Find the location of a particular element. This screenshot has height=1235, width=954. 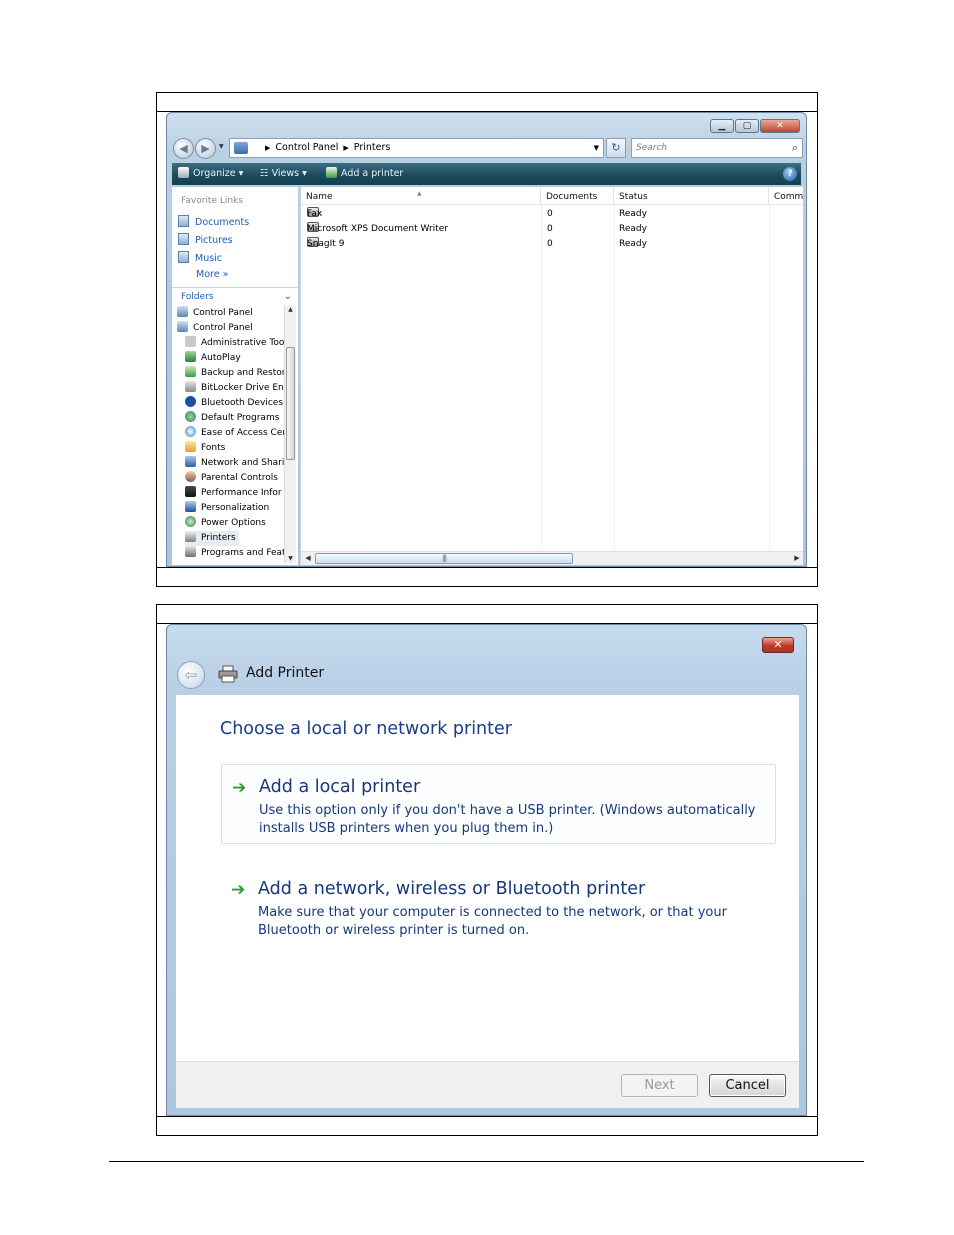

tree-item-ease-of-access: Ease of Access Cer is located at coordinates (234, 433).